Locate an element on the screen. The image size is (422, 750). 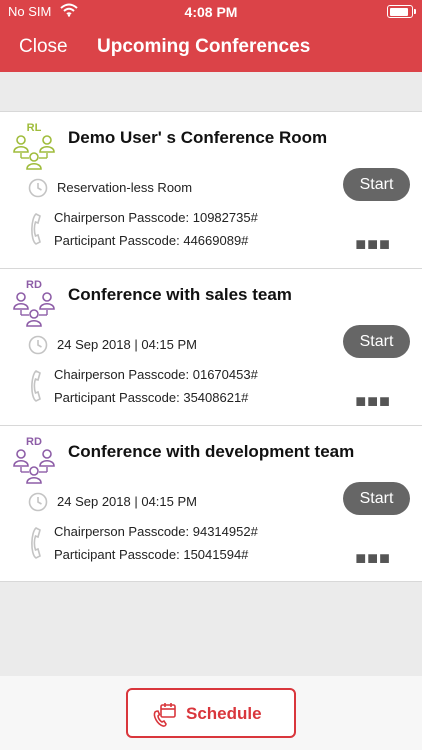
calendar-phone-icon is located at coordinates (164, 715).